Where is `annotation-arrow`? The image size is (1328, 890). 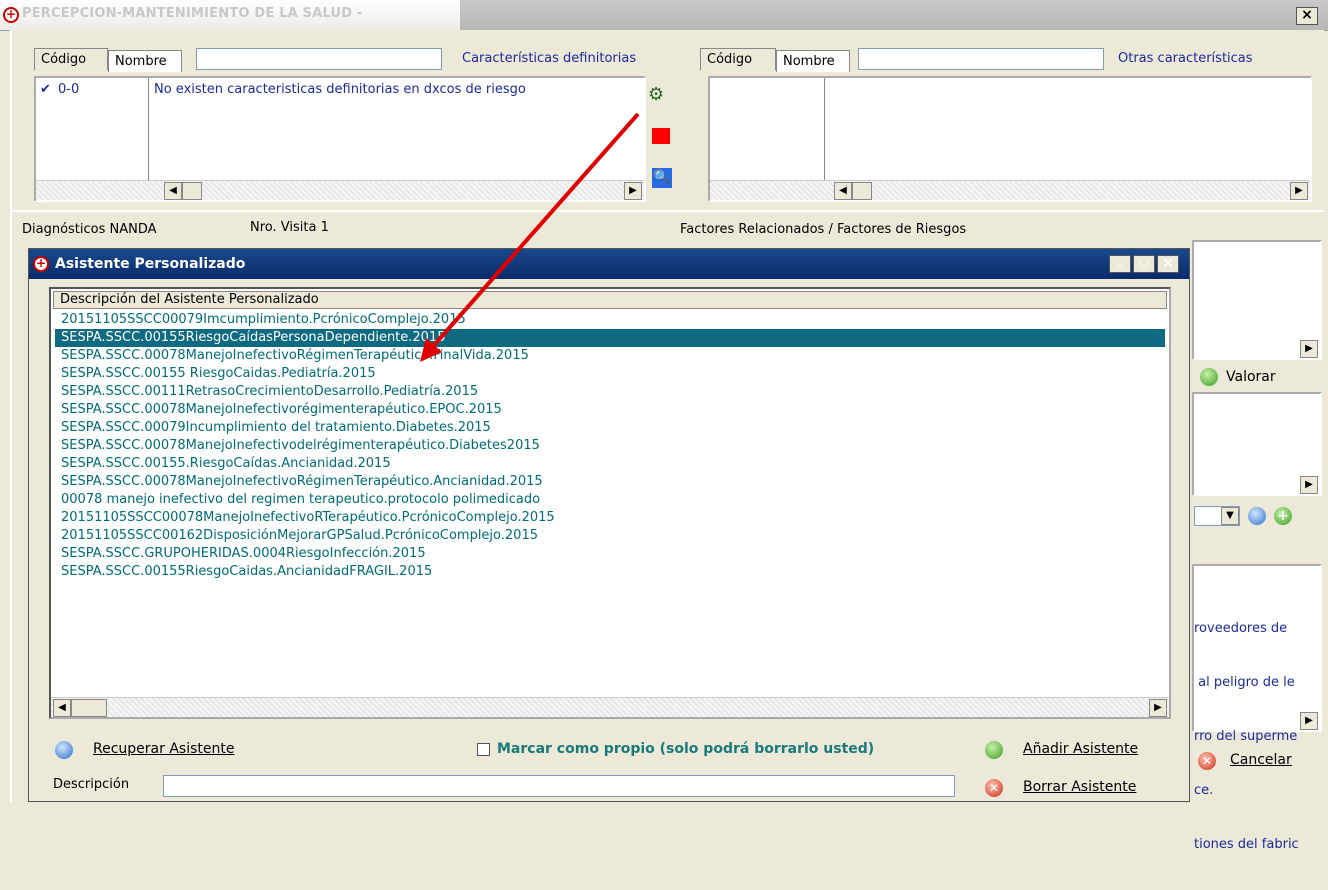
annotation-arrow is located at coordinates (530, 237).